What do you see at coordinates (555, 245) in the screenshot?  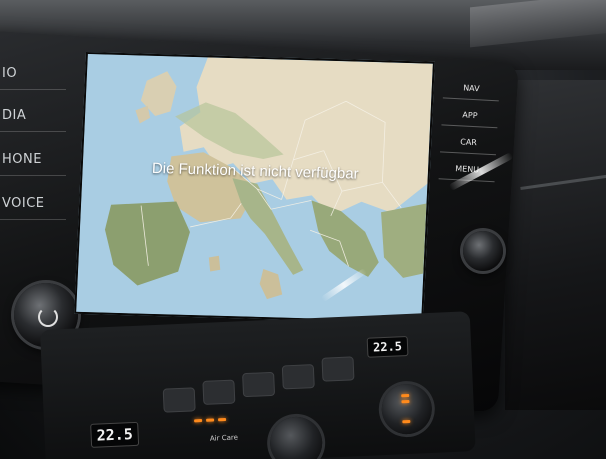 I see `dashboard-right-trim` at bounding box center [555, 245].